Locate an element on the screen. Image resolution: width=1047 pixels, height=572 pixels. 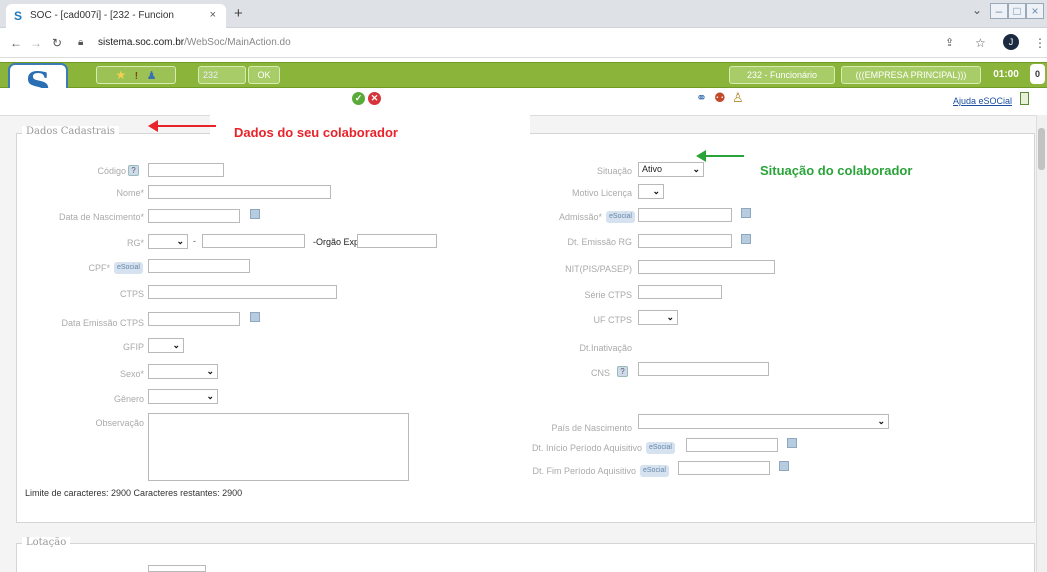
window-maximize-button: □ is located at coordinates (1017, 11).